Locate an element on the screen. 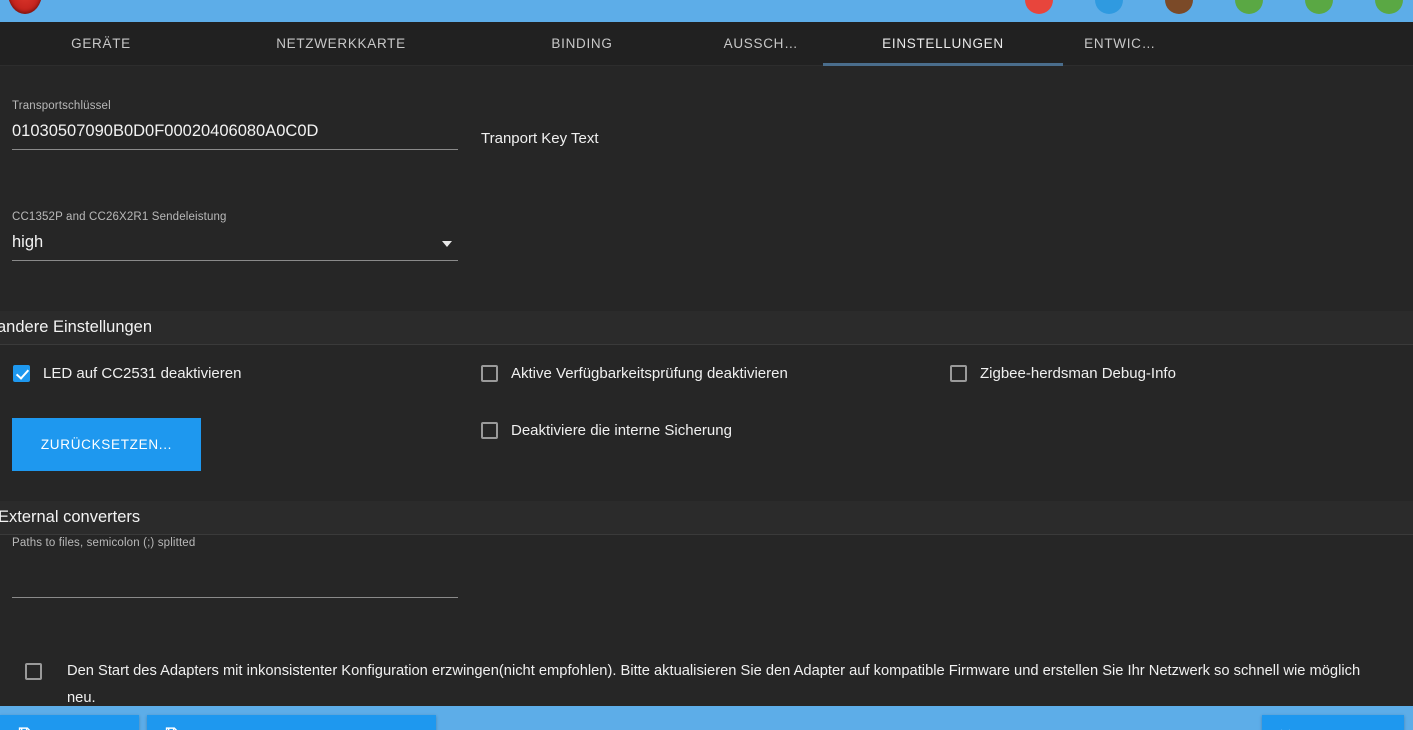 Image resolution: width=1413 pixels, height=730 pixels. badge-red-icon is located at coordinates (1039, 7).